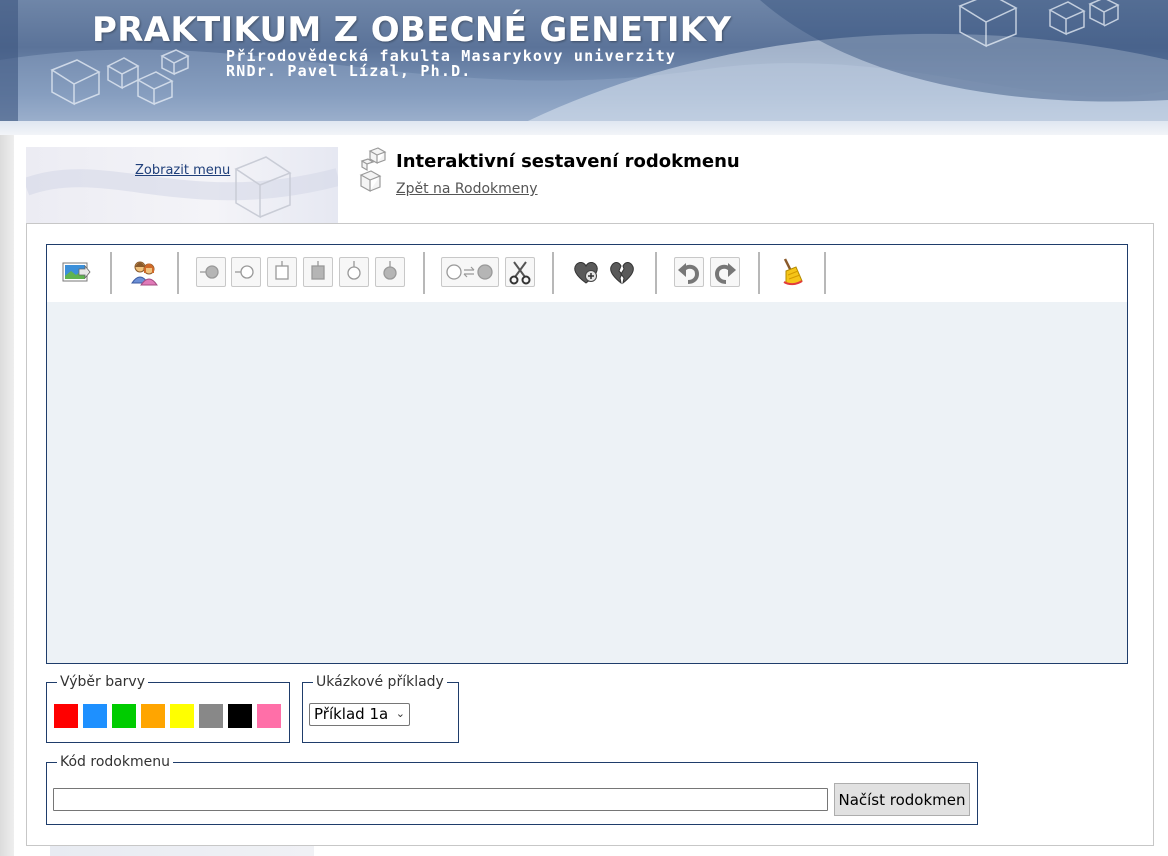 This screenshot has height=856, width=1168. I want to click on clear-button, so click(791, 272).